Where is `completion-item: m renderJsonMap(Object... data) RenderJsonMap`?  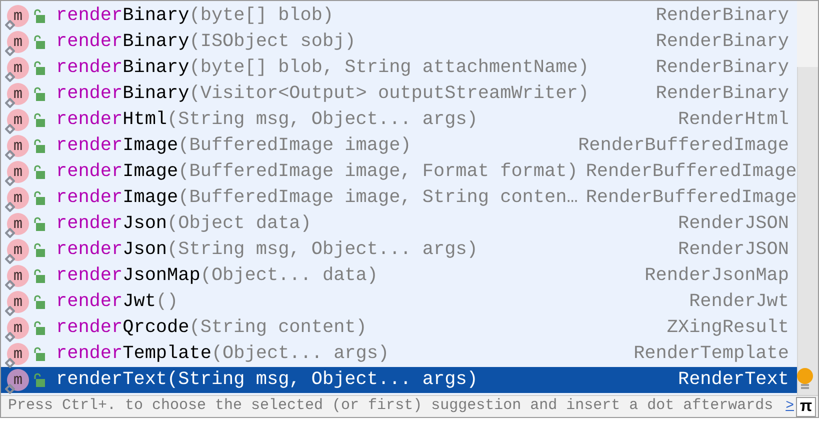
completion-item: m renderJsonMap(Object... data) RenderJsonMap is located at coordinates (399, 276).